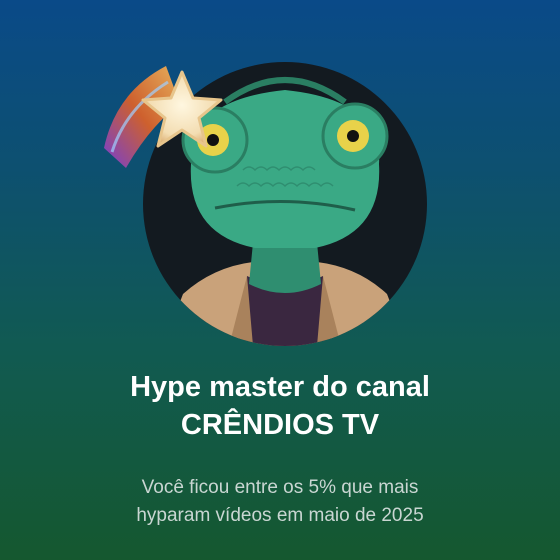 This screenshot has width=560, height=560. I want to click on star-icon, so click(163, 117).